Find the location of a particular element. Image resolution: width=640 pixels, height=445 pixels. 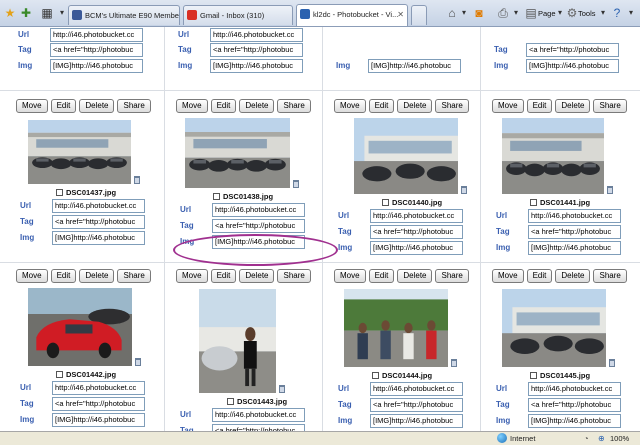

new-tab-button is located at coordinates (419, 15).